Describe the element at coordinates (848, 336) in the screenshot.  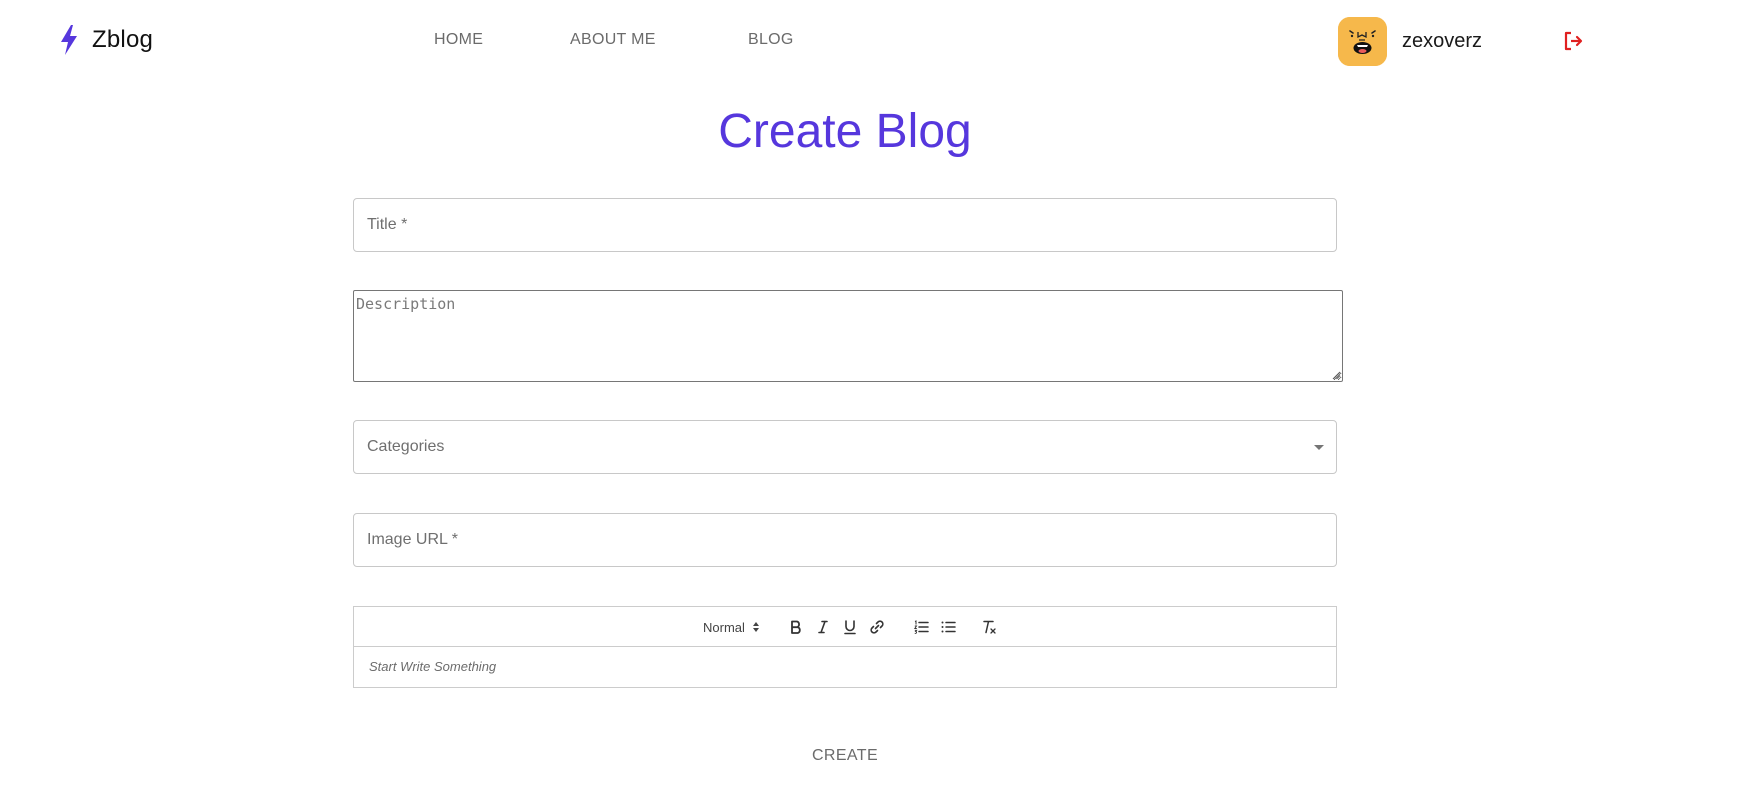
I see `description-textarea` at that location.